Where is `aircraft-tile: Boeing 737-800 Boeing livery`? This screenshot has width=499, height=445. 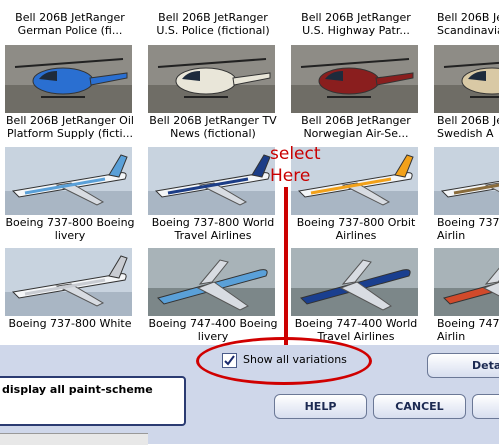
aircraft-tile: Boeing 737-800 Boeing livery is located at coordinates (70, 197).